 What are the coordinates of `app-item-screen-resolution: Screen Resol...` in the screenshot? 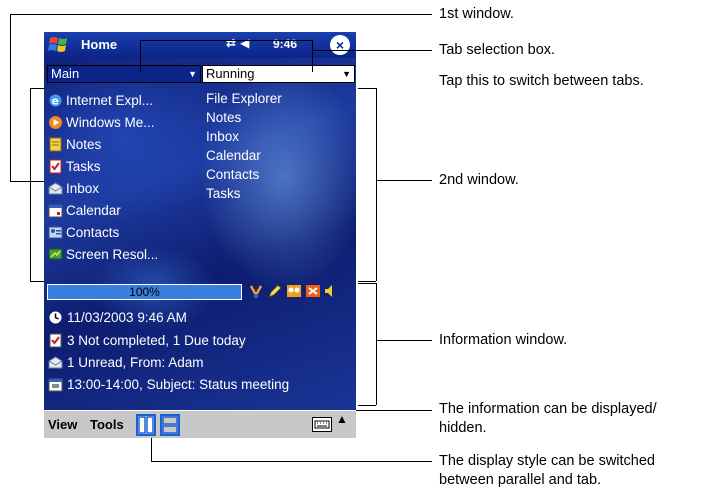 It's located at (103, 254).